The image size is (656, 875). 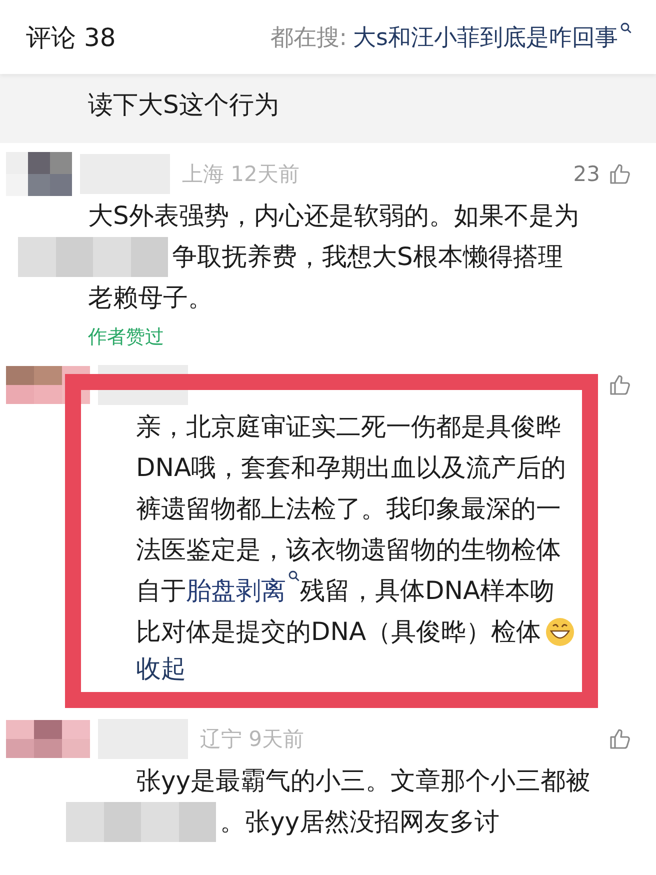 What do you see at coordinates (126, 337) in the screenshot?
I see `author-liked-label: 作者赞过` at bounding box center [126, 337].